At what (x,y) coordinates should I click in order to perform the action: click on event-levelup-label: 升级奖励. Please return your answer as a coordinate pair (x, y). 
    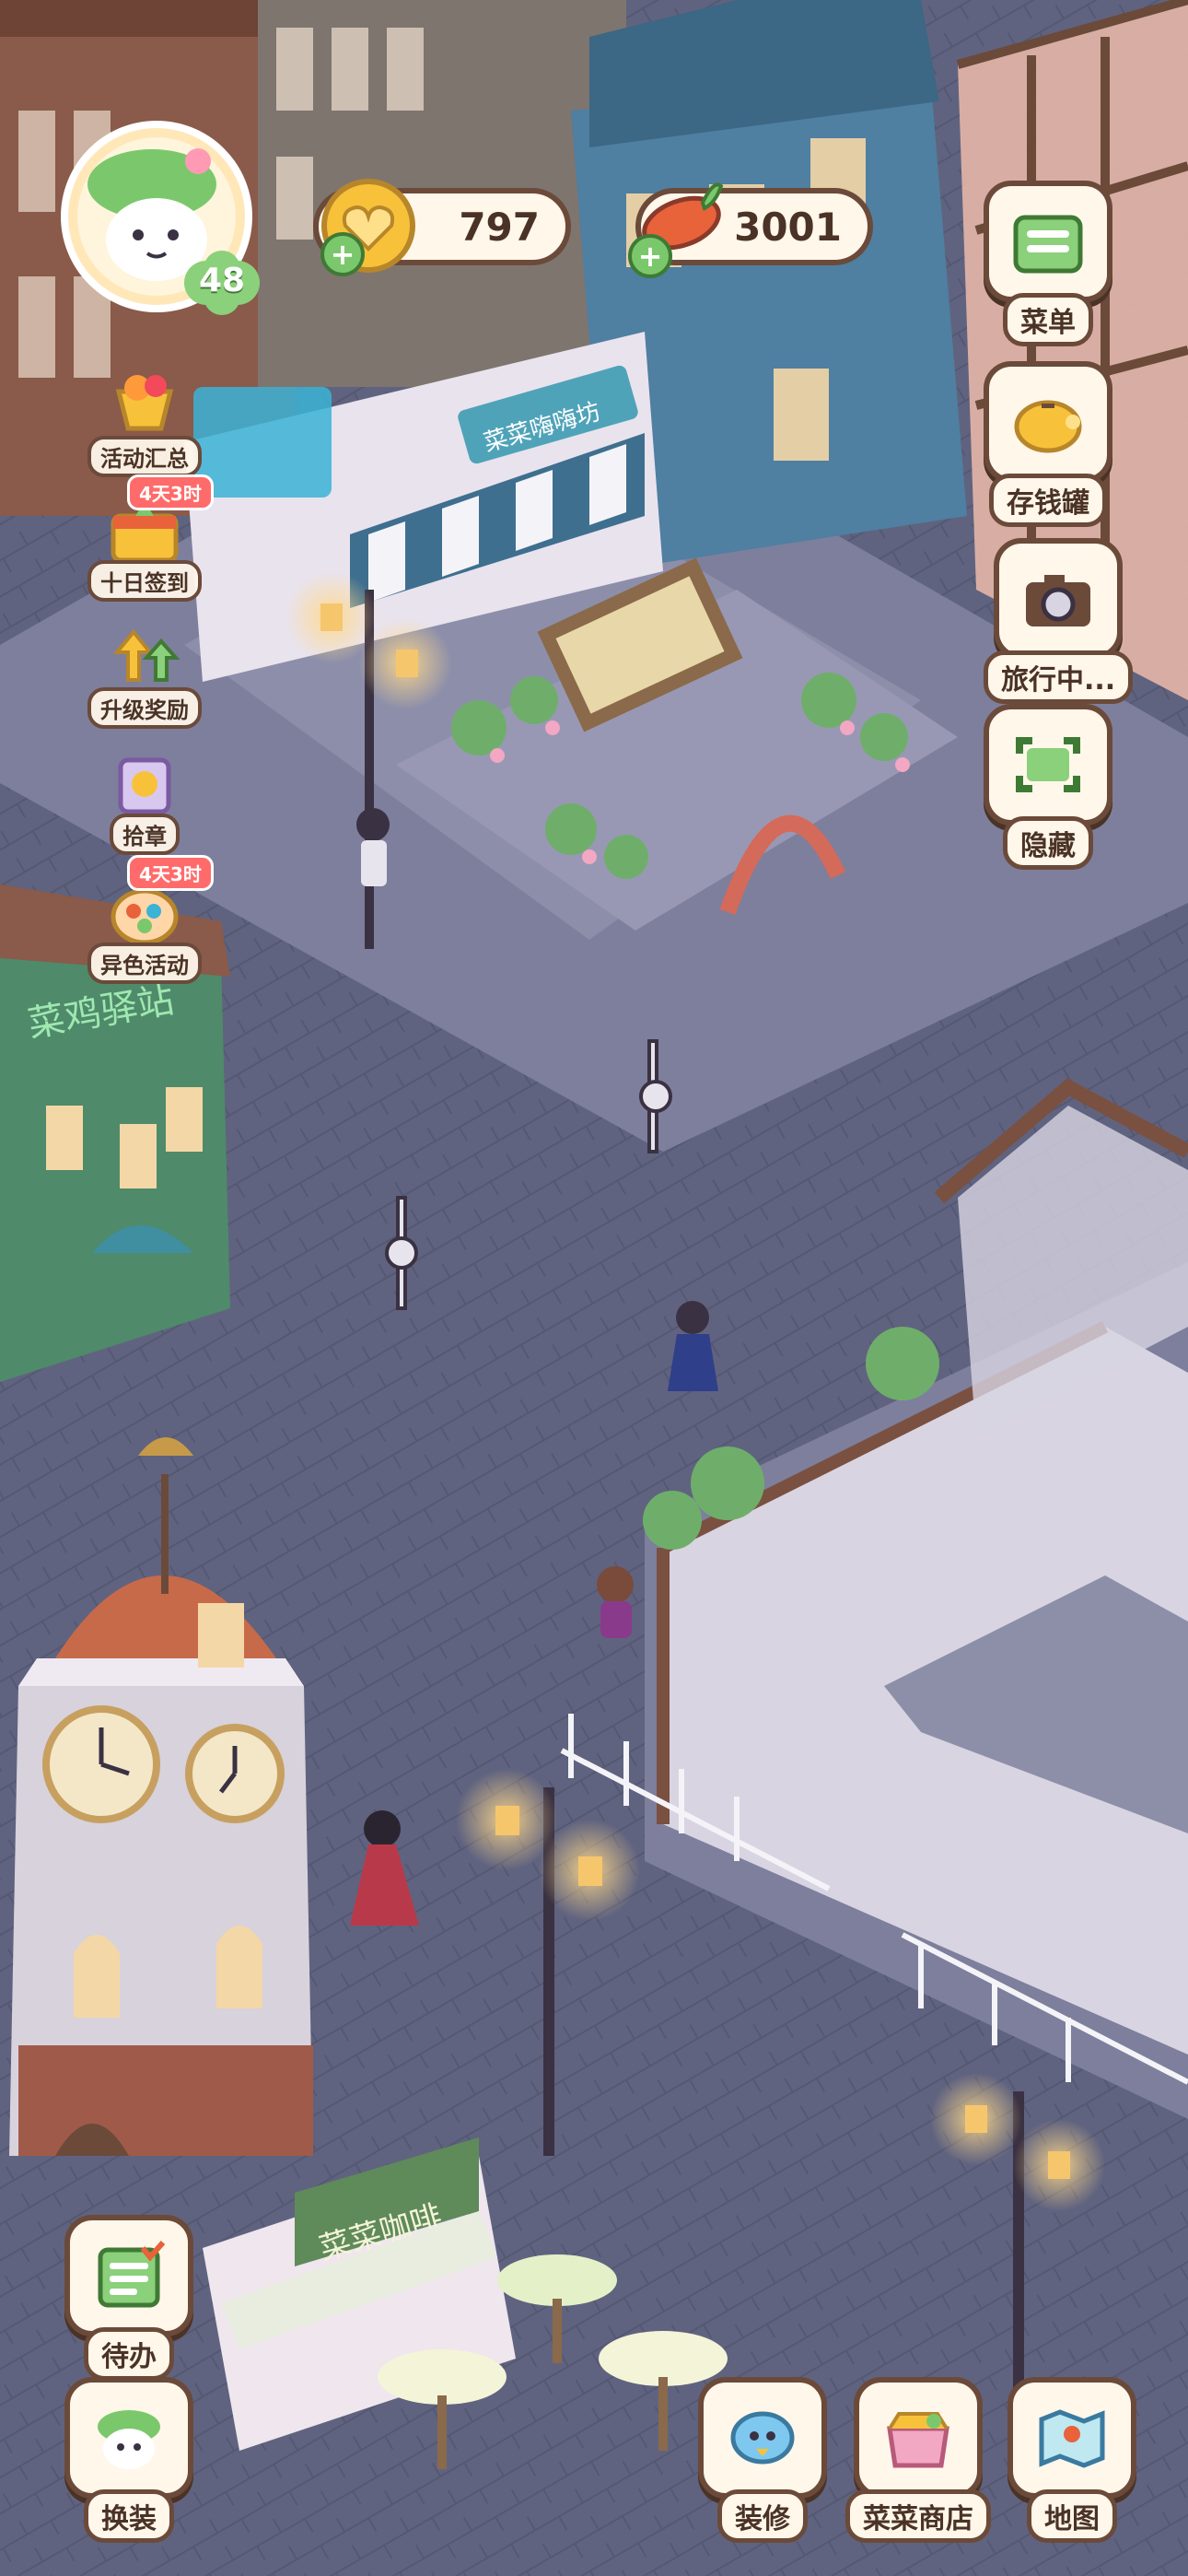
    Looking at the image, I should click on (144, 708).